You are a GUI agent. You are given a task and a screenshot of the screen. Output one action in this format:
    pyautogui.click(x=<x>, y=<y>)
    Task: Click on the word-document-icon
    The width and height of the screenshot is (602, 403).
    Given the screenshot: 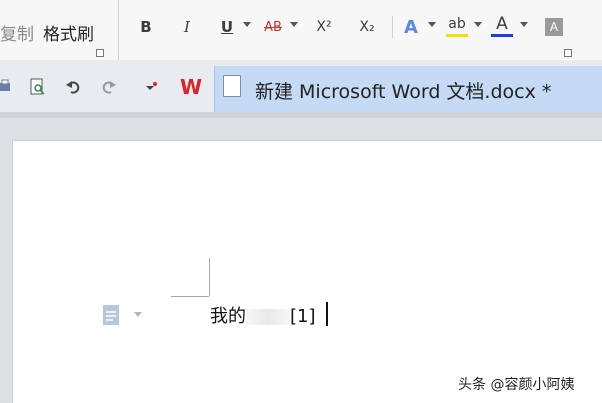 What is the action you would take?
    pyautogui.click(x=232, y=86)
    